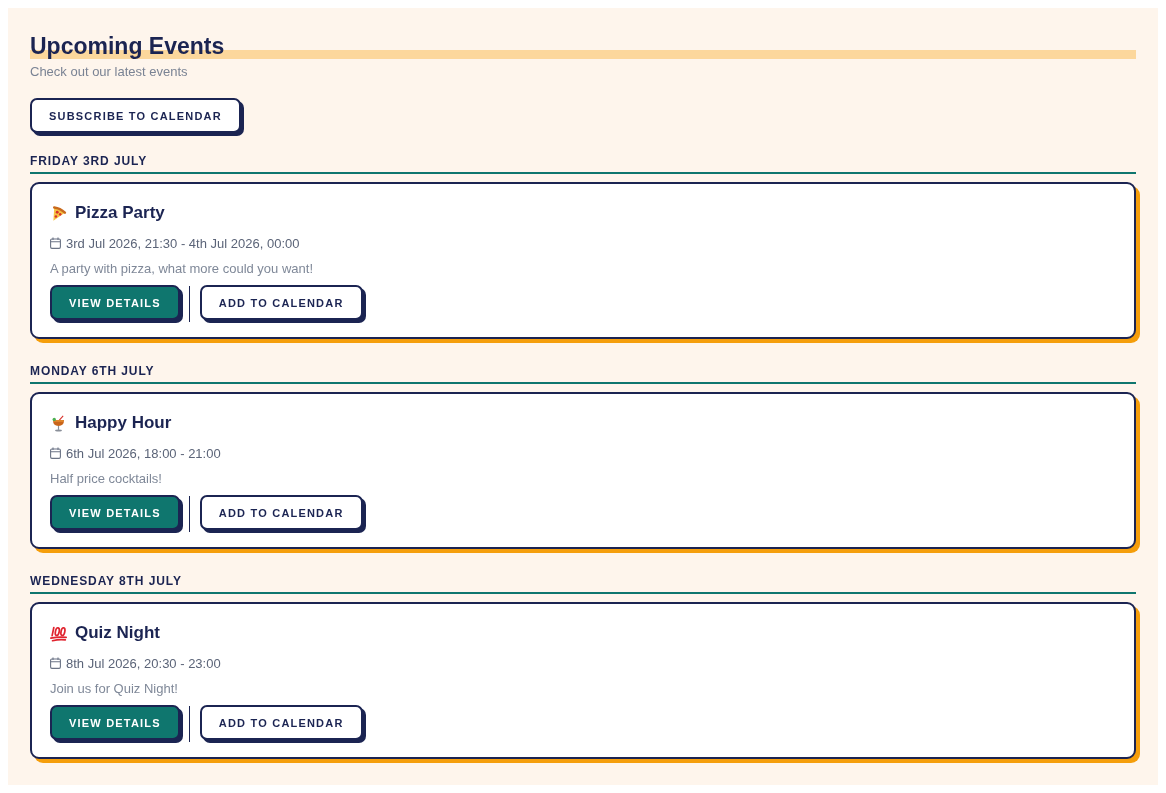  I want to click on cocktail-glass-icon, so click(58, 423).